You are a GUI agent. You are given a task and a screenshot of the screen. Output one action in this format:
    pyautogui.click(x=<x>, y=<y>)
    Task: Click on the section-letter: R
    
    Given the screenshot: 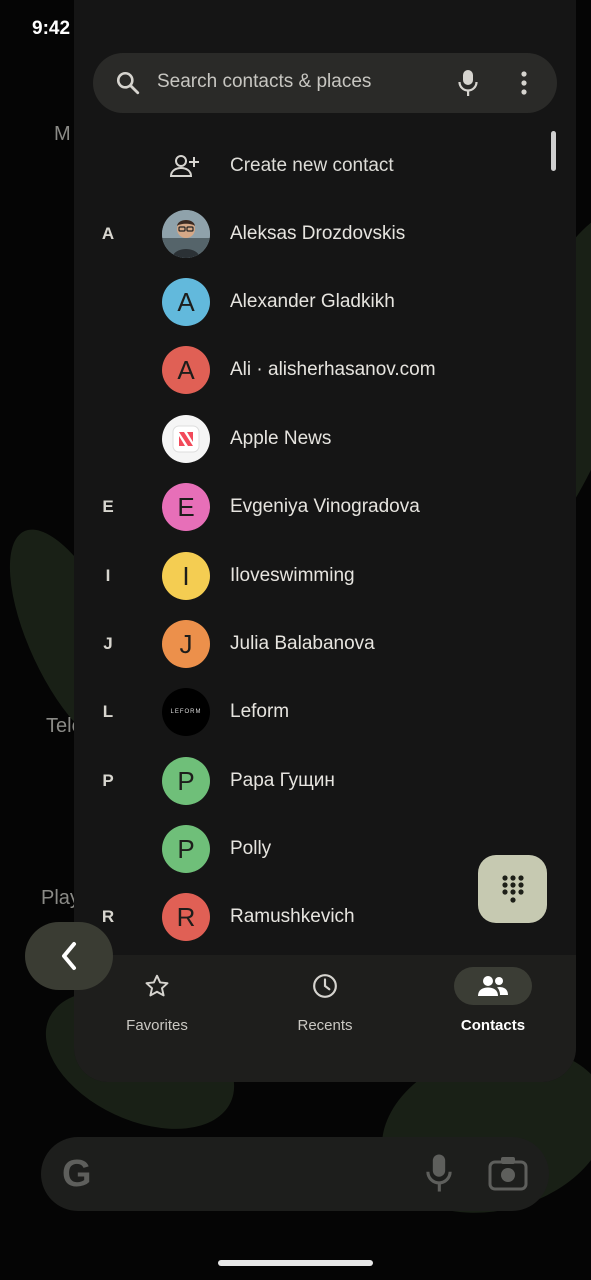 What is the action you would take?
    pyautogui.click(x=108, y=916)
    